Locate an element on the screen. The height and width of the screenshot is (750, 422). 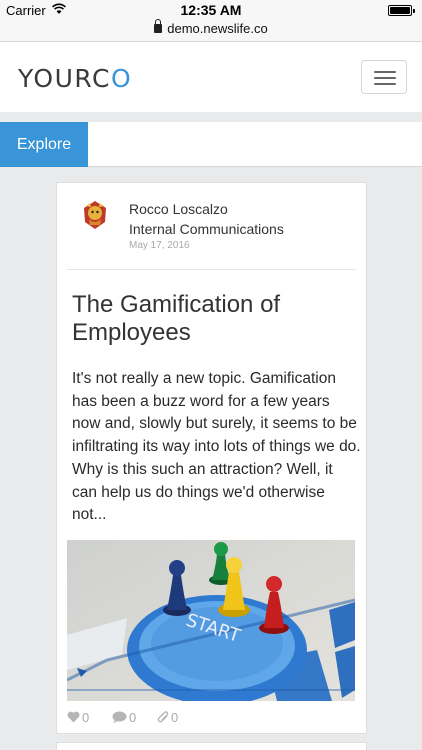
next-article-card is located at coordinates (211, 746).